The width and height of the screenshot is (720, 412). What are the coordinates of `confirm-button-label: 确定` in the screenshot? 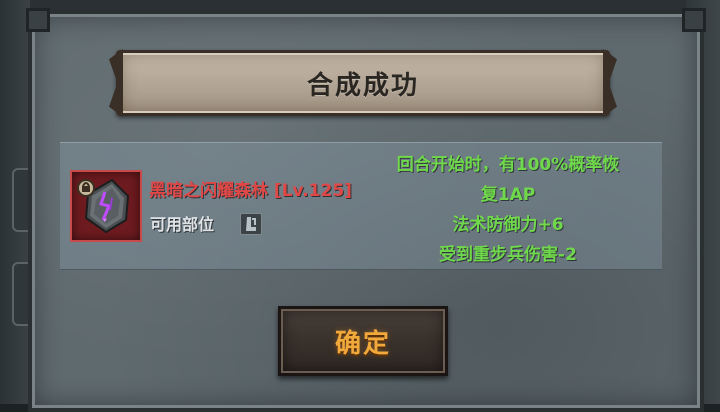 It's located at (362, 343).